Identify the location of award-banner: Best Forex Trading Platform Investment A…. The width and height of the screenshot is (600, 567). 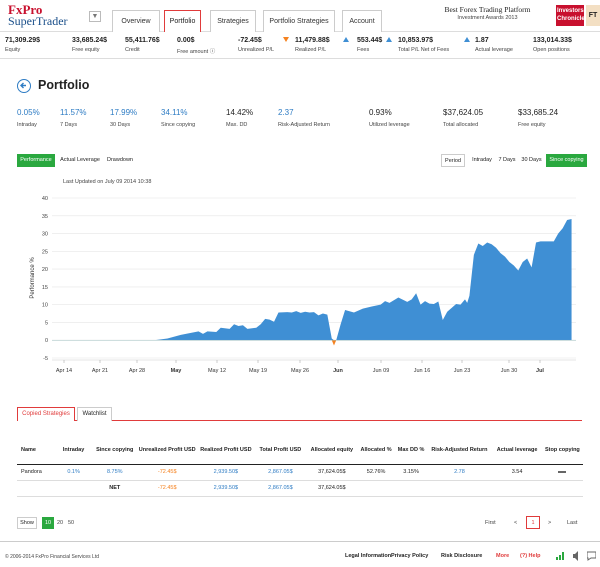
(487, 13).